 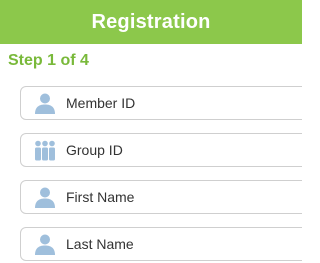 What do you see at coordinates (161, 150) in the screenshot?
I see `group-id-field: Group ID` at bounding box center [161, 150].